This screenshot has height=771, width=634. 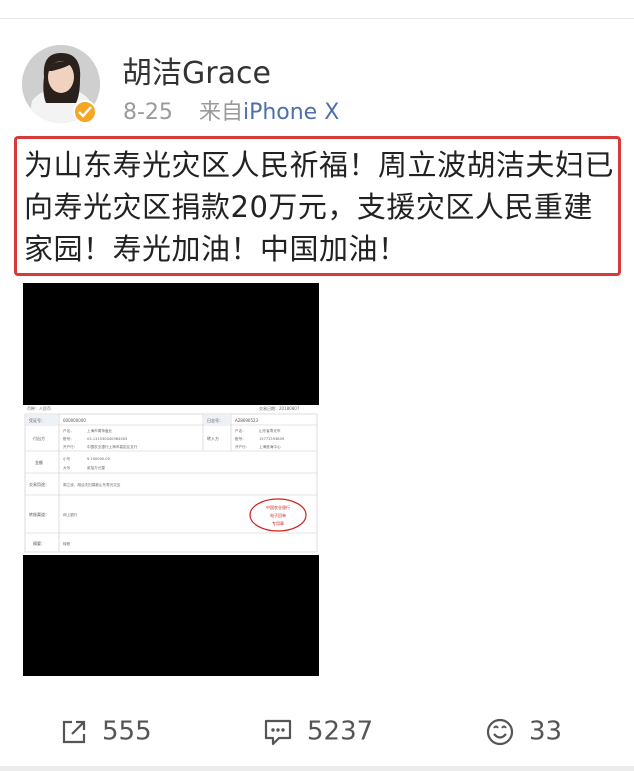 What do you see at coordinates (39, 408) in the screenshot?
I see `receipt-currency: 币种：人民币` at bounding box center [39, 408].